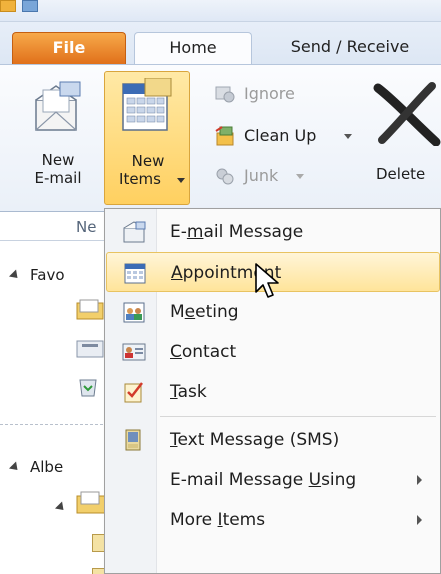 Image resolution: width=441 pixels, height=574 pixels. I want to click on menu-item-email-message: E-mail Message, so click(273, 232).